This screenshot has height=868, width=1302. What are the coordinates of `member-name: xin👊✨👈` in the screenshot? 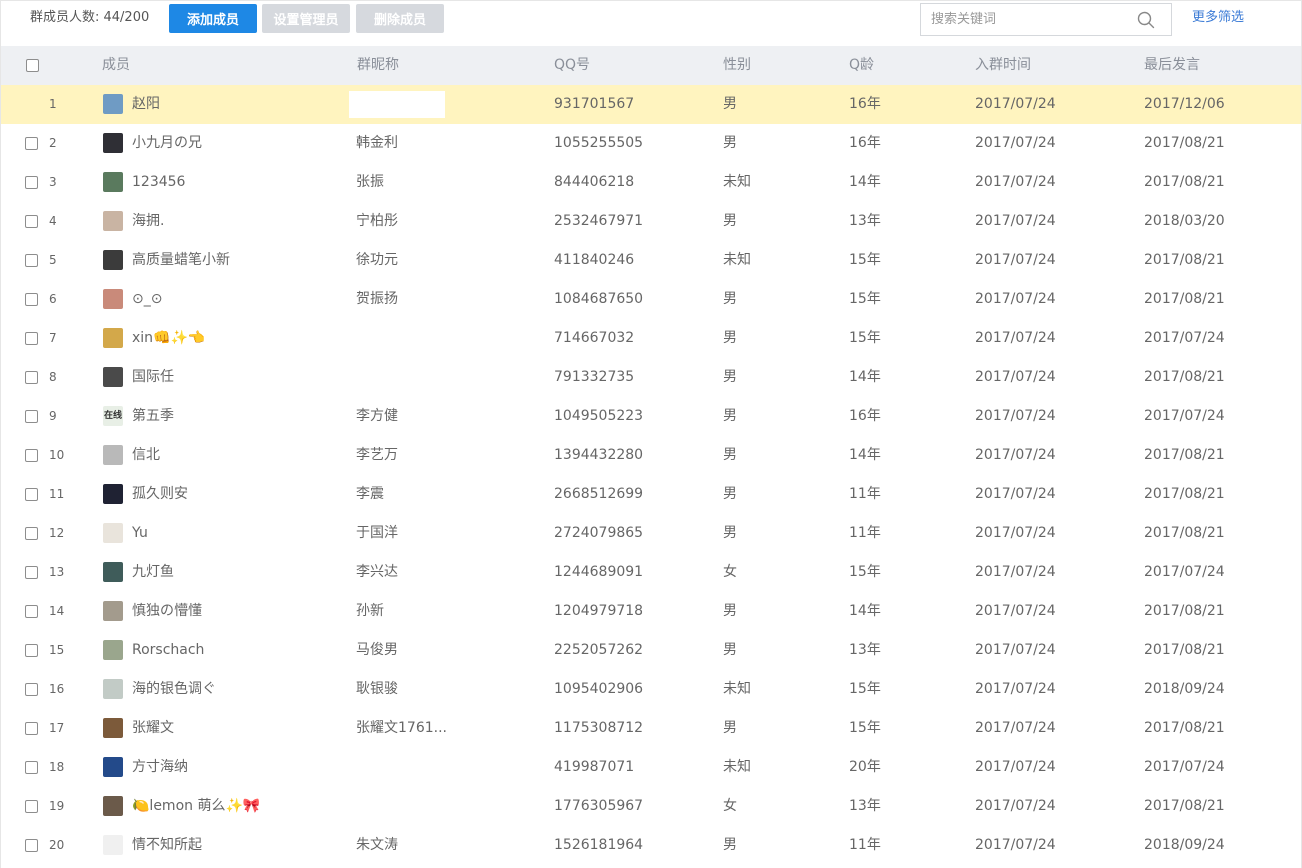 It's located at (237, 338).